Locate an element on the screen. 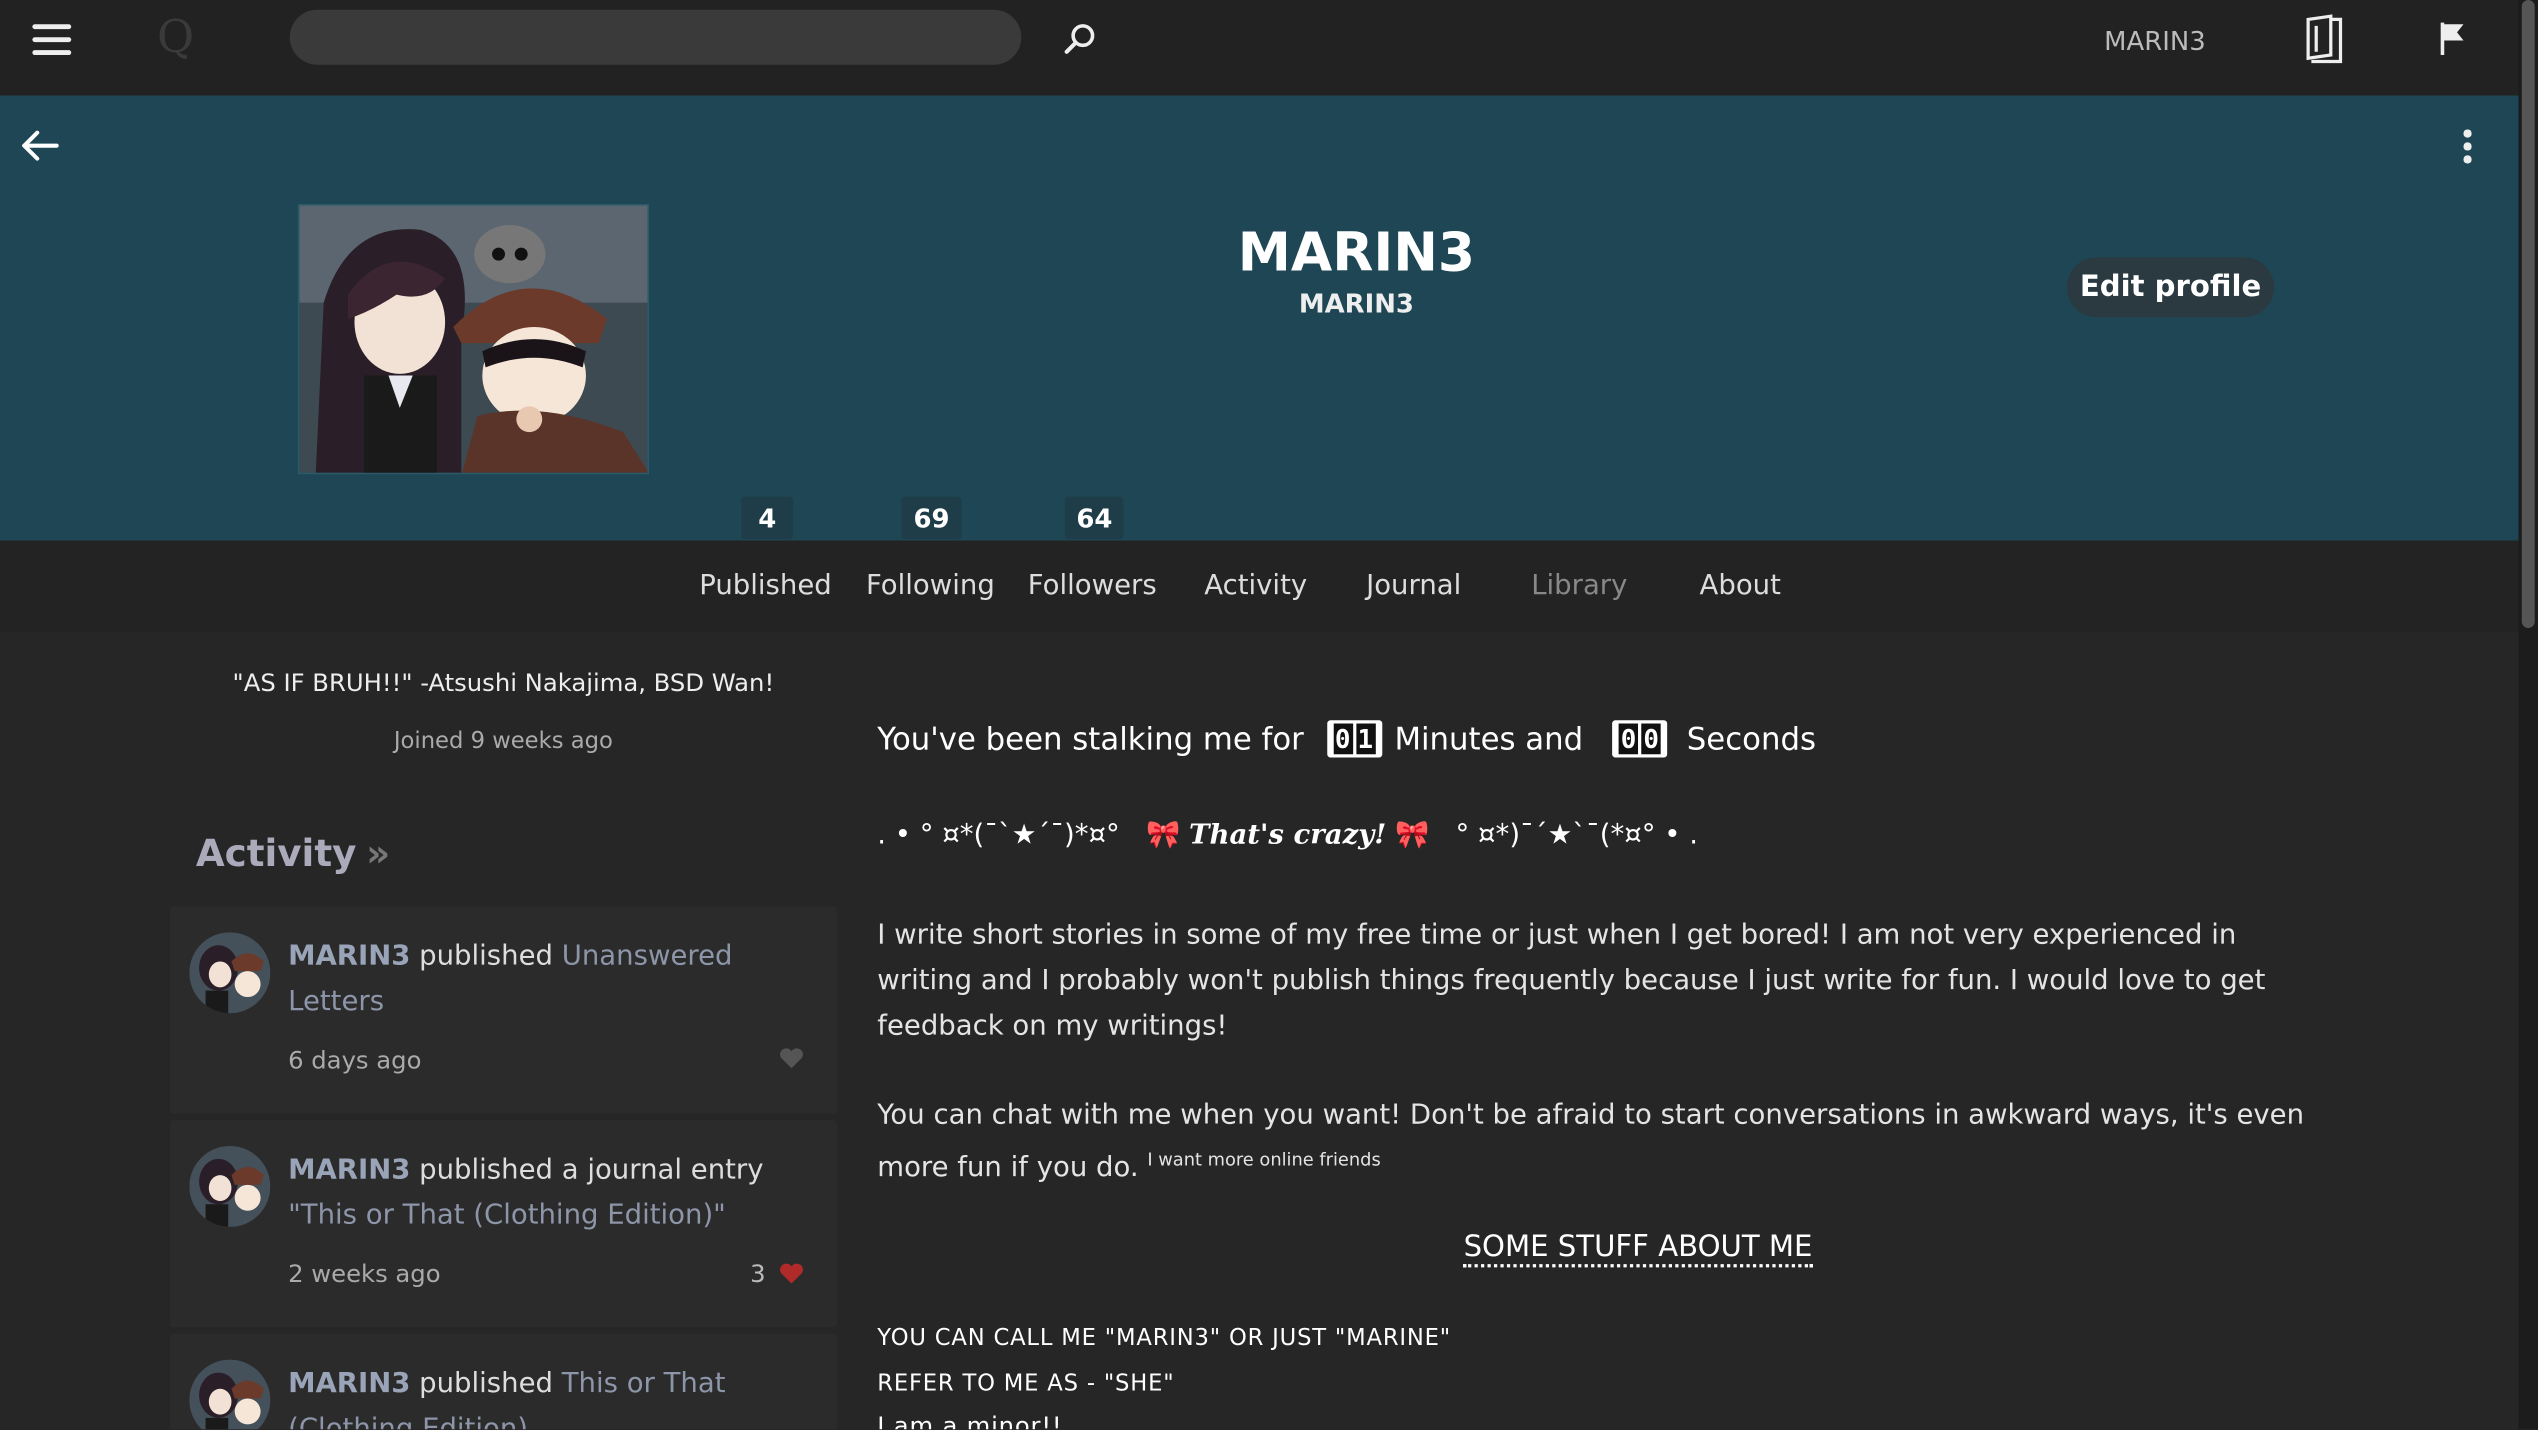  section-title: SOME STUFF ABOUT ME is located at coordinates (1637, 1249).